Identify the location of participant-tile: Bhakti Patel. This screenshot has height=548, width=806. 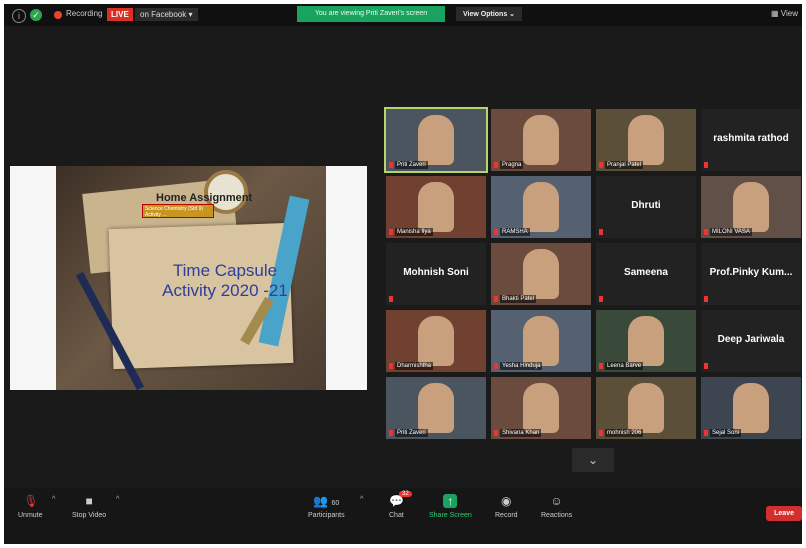
(541, 274).